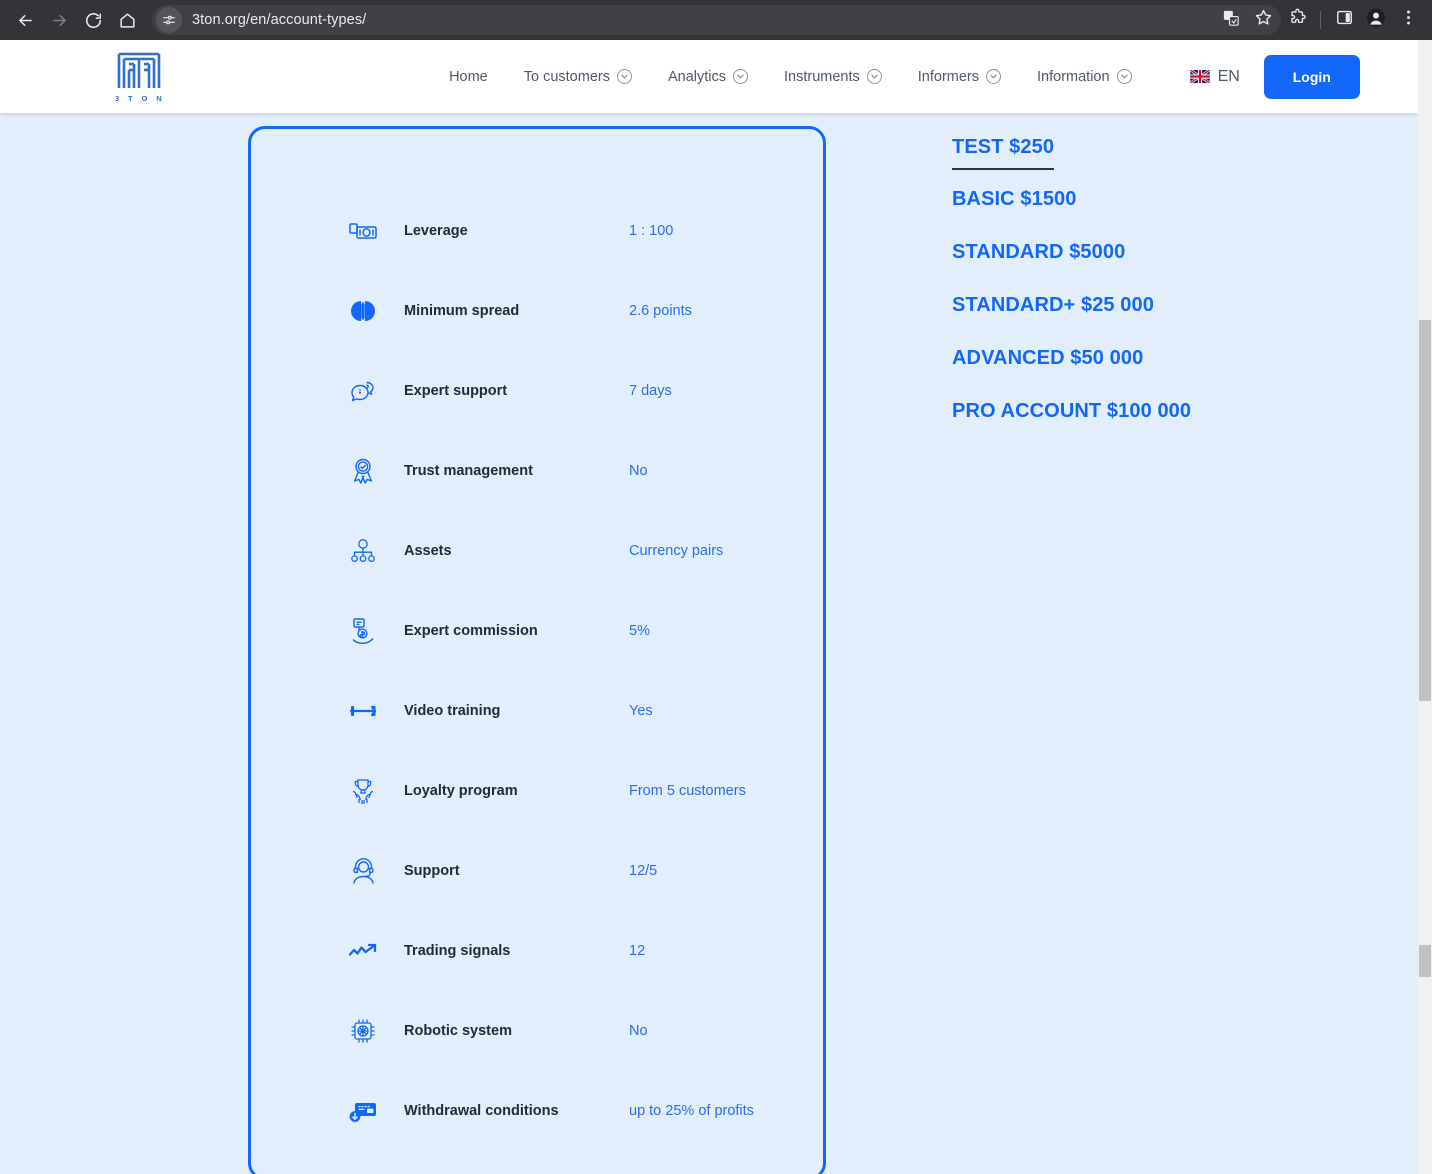 Image resolution: width=1432 pixels, height=1174 pixels. Describe the element at coordinates (363, 551) in the screenshot. I see `assets-network-icon` at that location.